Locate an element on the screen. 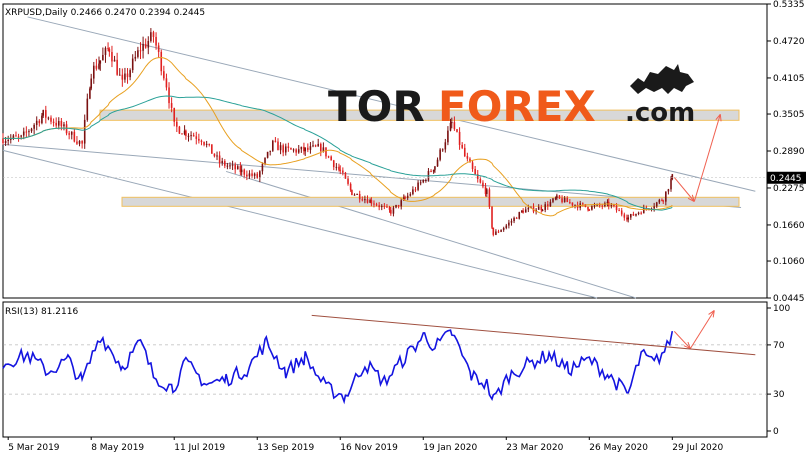  x-tick-label: 23 Mar 2020 is located at coordinates (534, 448).